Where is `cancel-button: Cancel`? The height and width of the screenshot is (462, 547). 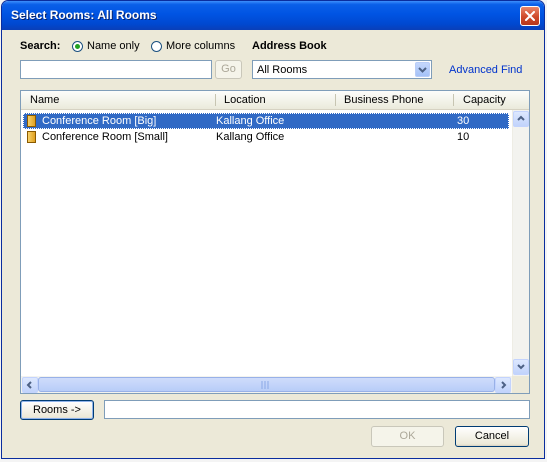
cancel-button: Cancel is located at coordinates (492, 436).